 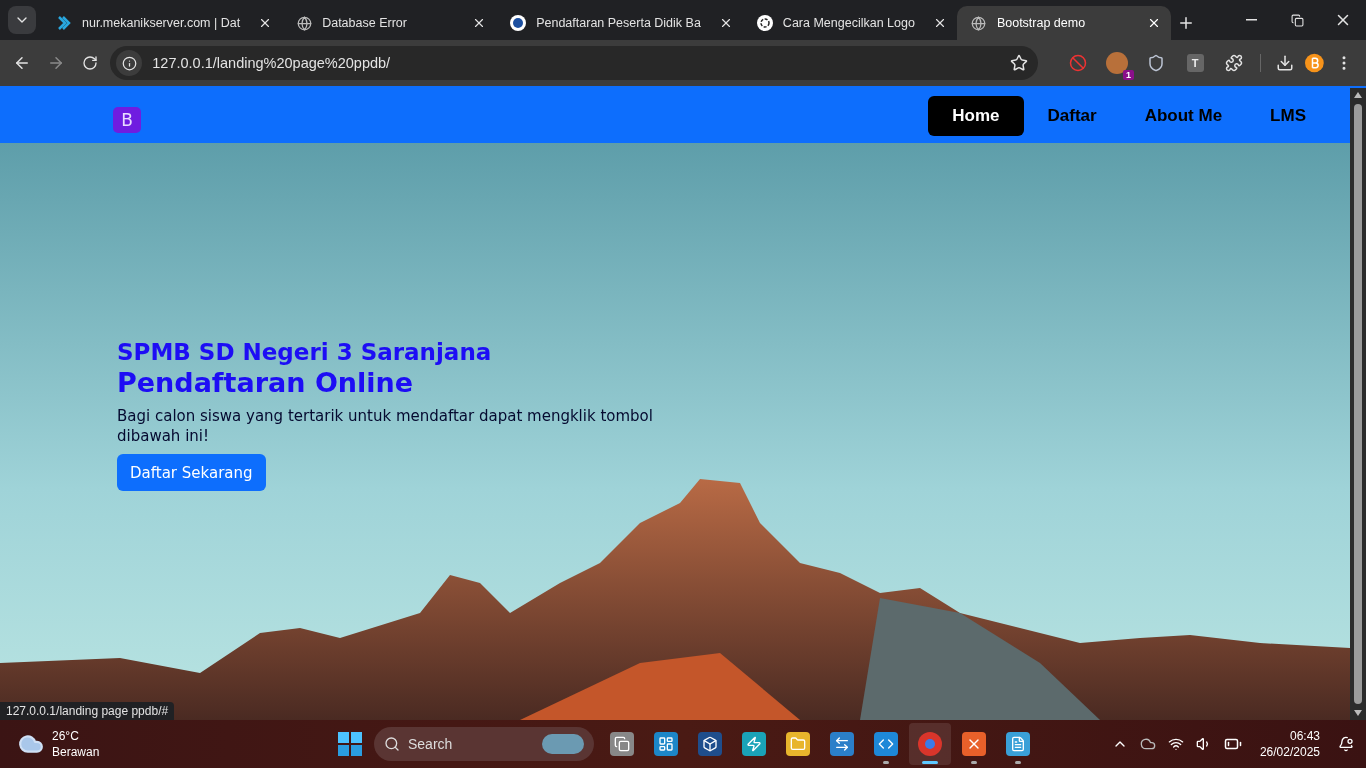 I want to click on coin-extension-icon, so click(x=1314, y=63).